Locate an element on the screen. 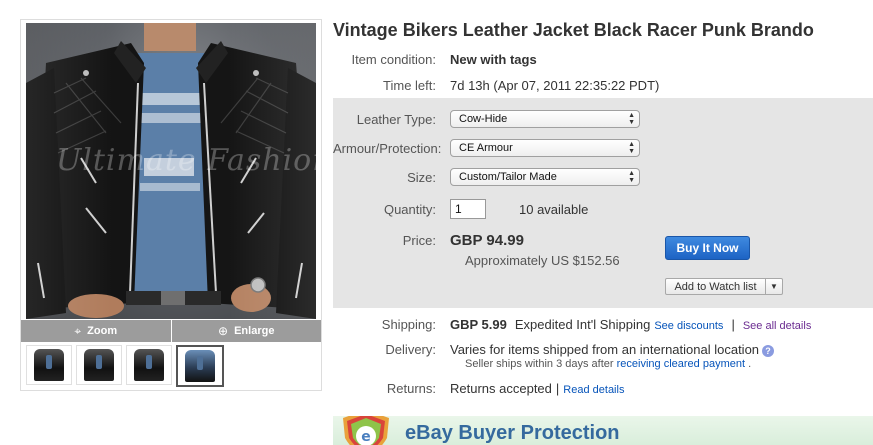 This screenshot has width=873, height=445. returns-value: Returns accepted is located at coordinates (501, 388).